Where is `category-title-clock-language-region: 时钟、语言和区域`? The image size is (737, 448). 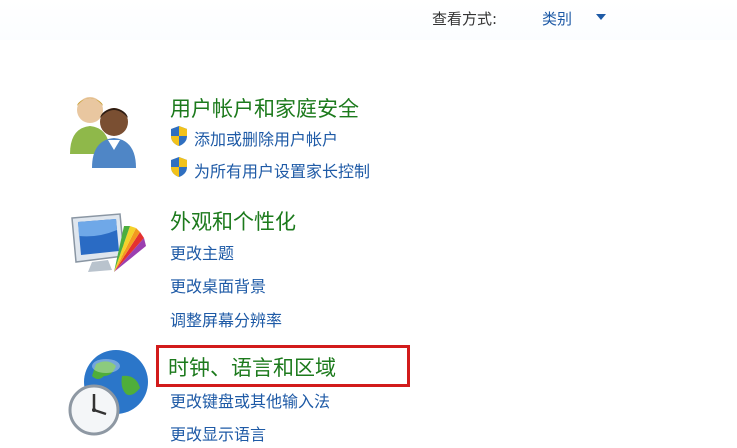 category-title-clock-language-region: 时钟、语言和区域 is located at coordinates (252, 367).